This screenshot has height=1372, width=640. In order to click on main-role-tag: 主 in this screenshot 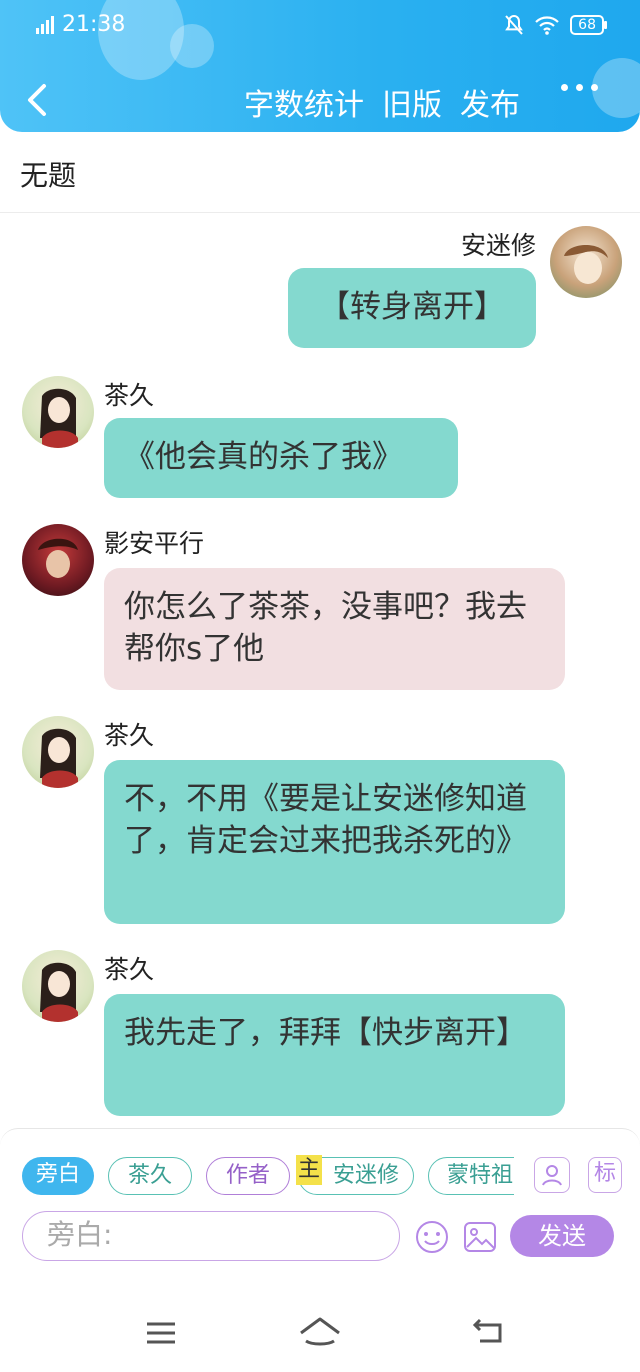, I will do `click(309, 1170)`.